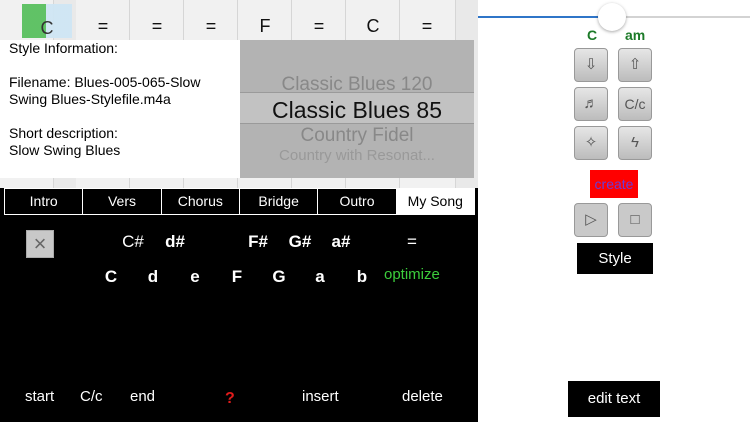 Image resolution: width=750 pixels, height=422 pixels. What do you see at coordinates (357, 85) in the screenshot?
I see `picker-item: Classic Blues 120` at bounding box center [357, 85].